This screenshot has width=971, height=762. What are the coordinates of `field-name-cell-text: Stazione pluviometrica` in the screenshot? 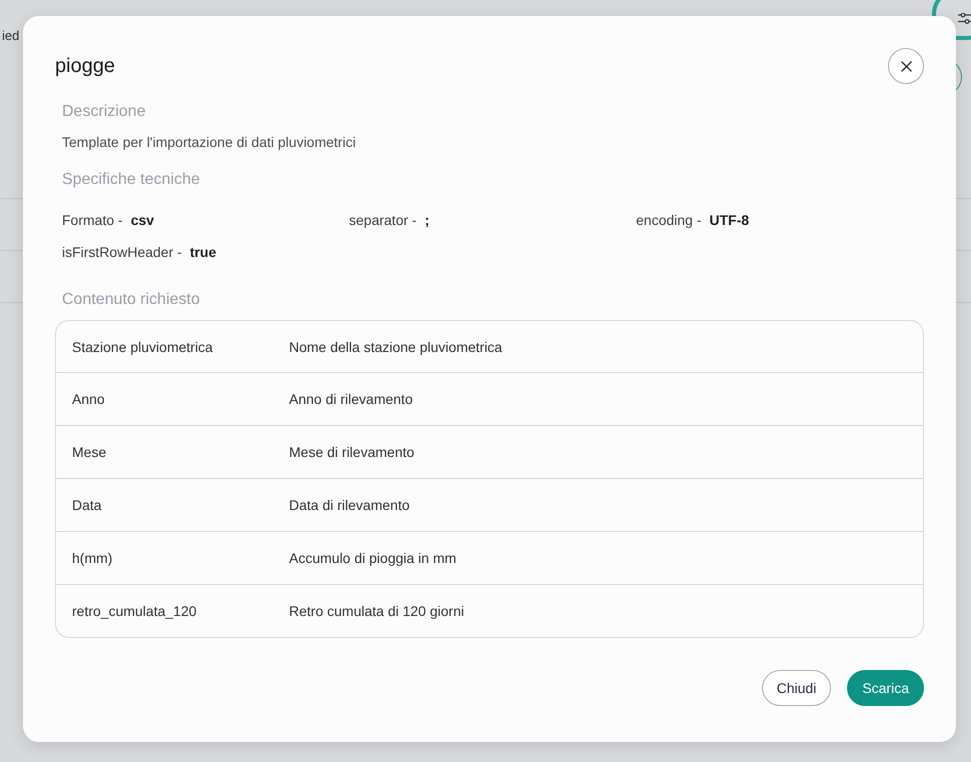 It's located at (142, 347).